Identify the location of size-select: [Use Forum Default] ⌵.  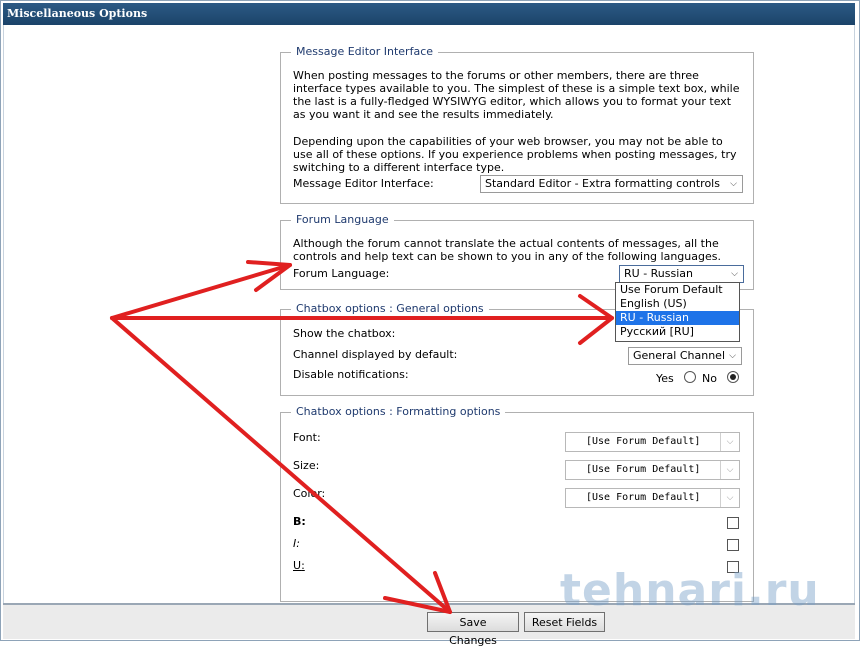
(652, 470).